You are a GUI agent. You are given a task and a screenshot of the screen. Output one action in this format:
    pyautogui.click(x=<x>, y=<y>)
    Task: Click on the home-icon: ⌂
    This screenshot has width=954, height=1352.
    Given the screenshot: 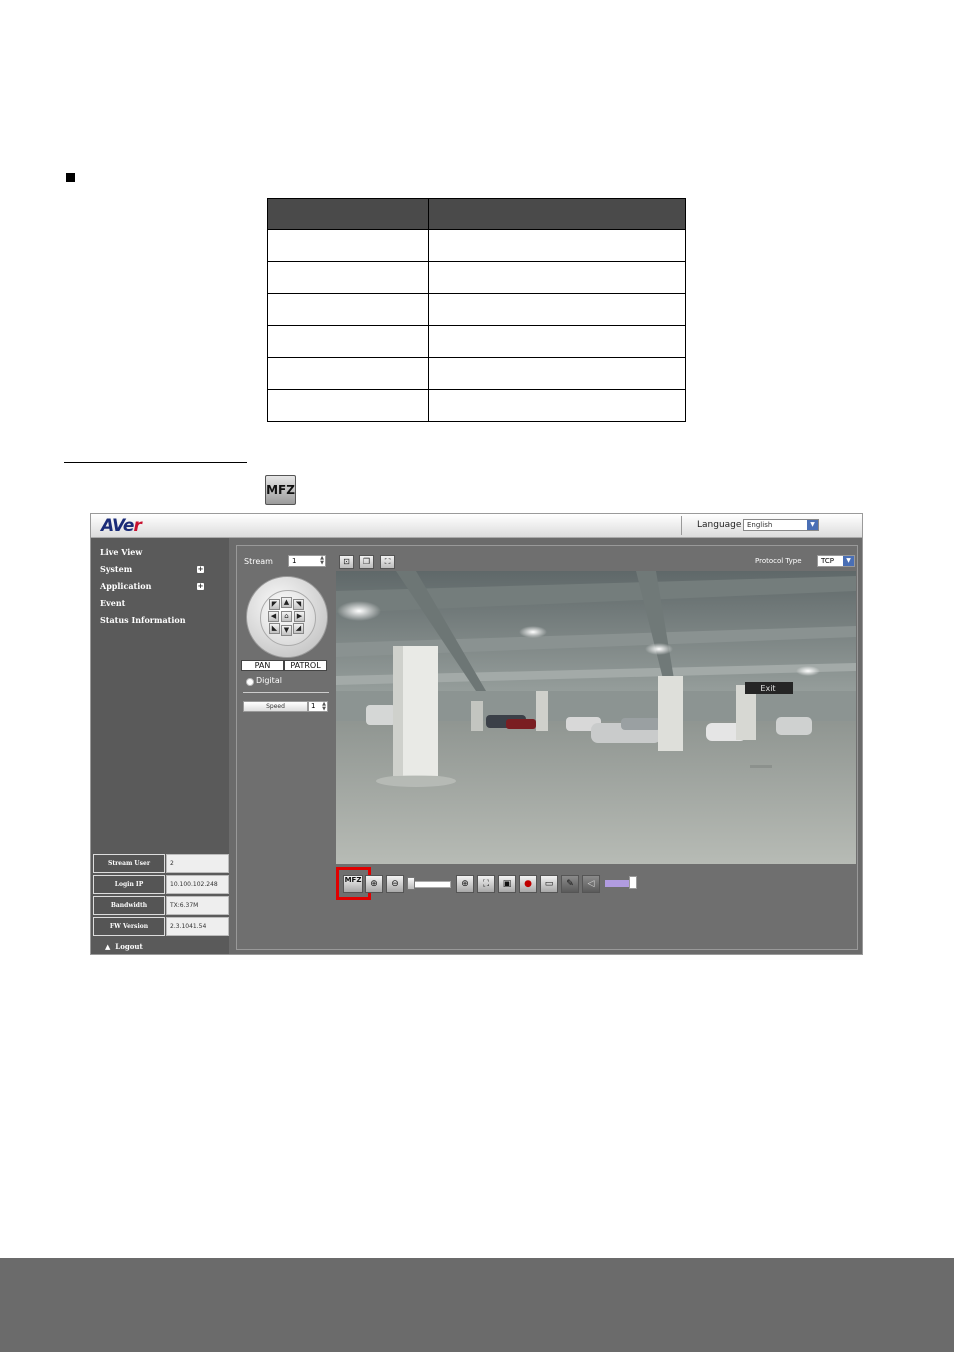 What is the action you would take?
    pyautogui.click(x=286, y=616)
    